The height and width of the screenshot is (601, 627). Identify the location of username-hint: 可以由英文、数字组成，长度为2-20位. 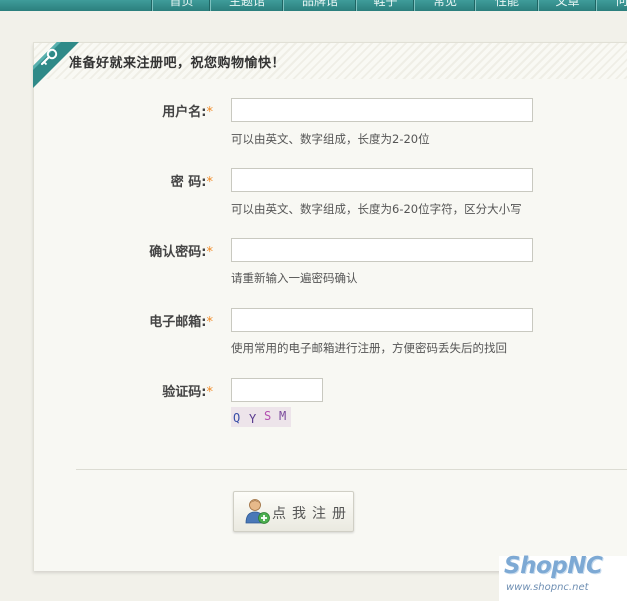
(330, 139).